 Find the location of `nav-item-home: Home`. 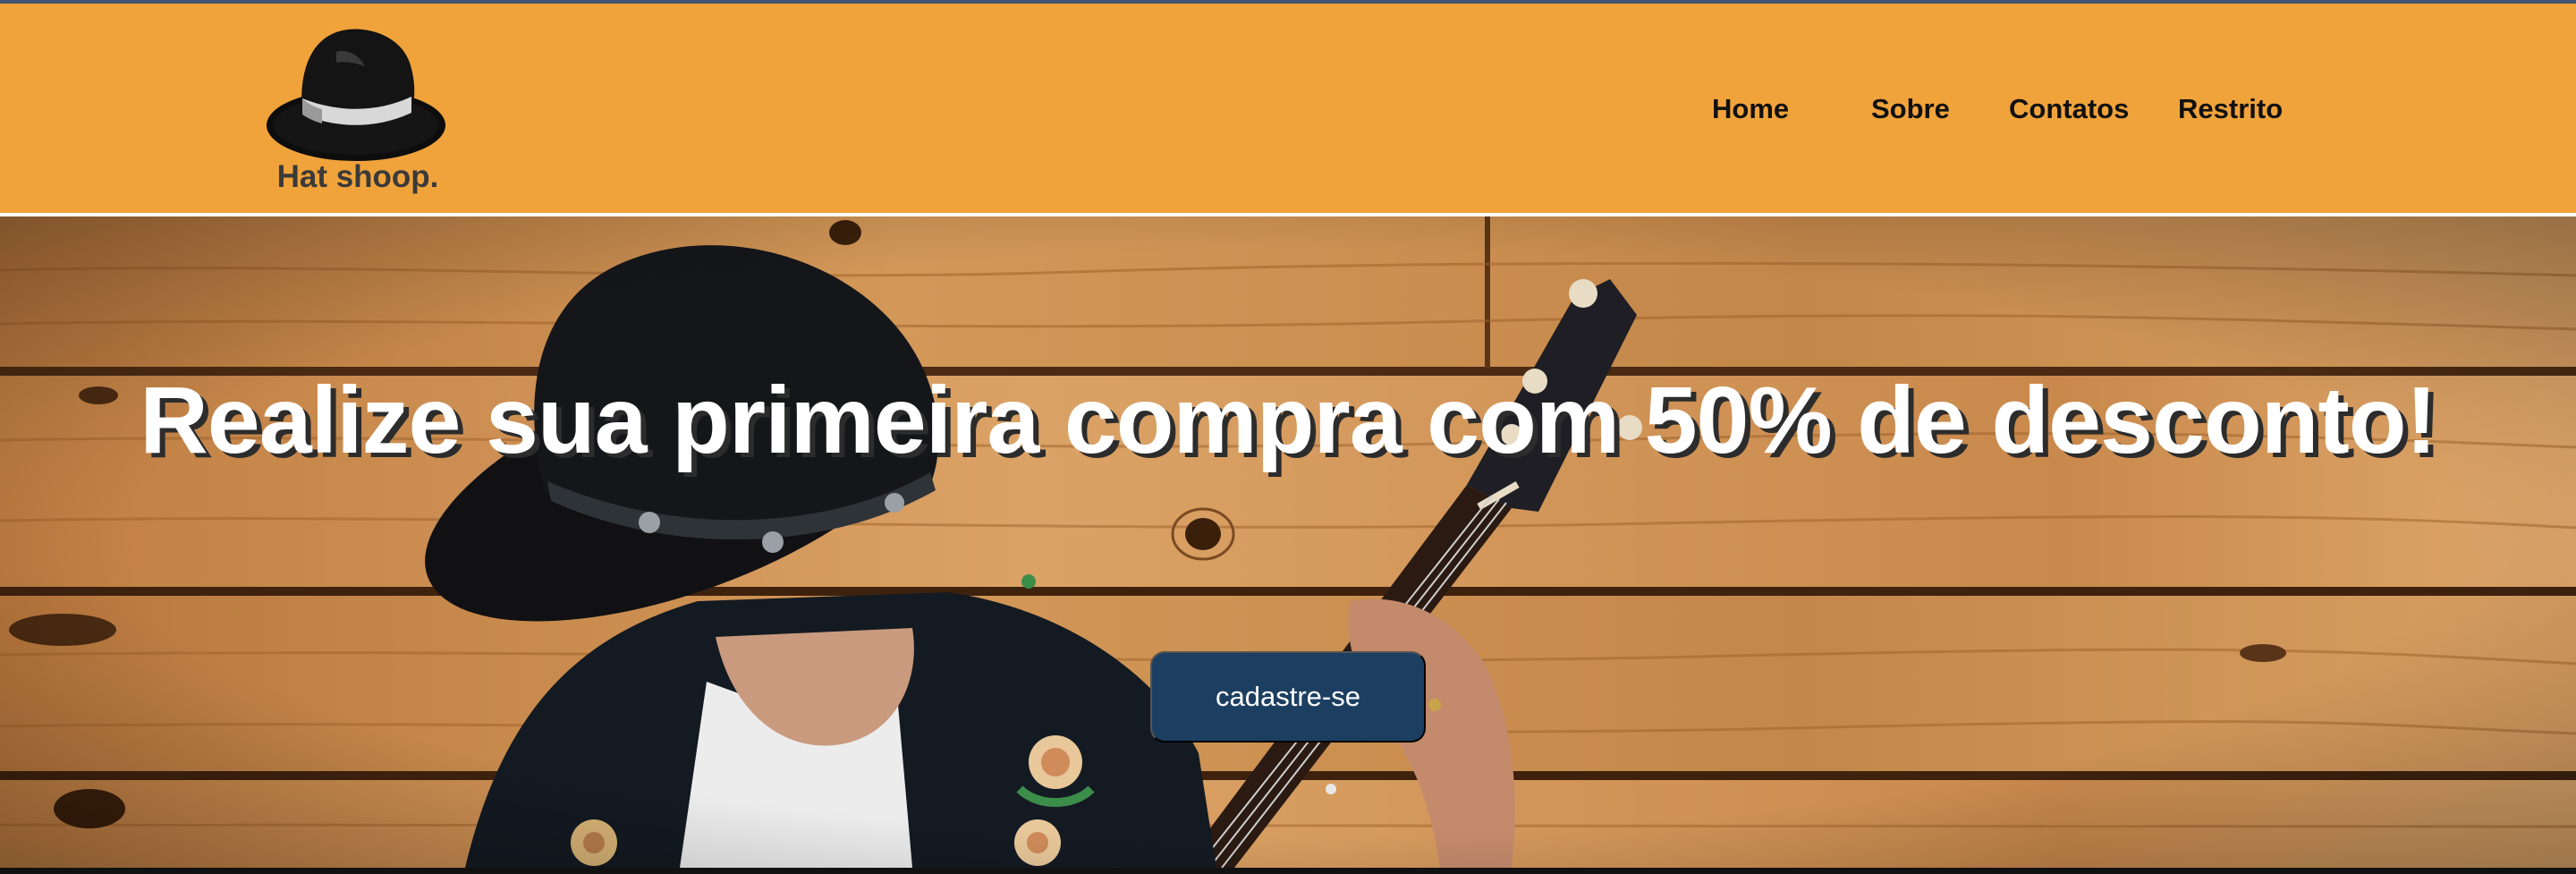

nav-item-home: Home is located at coordinates (1750, 109).